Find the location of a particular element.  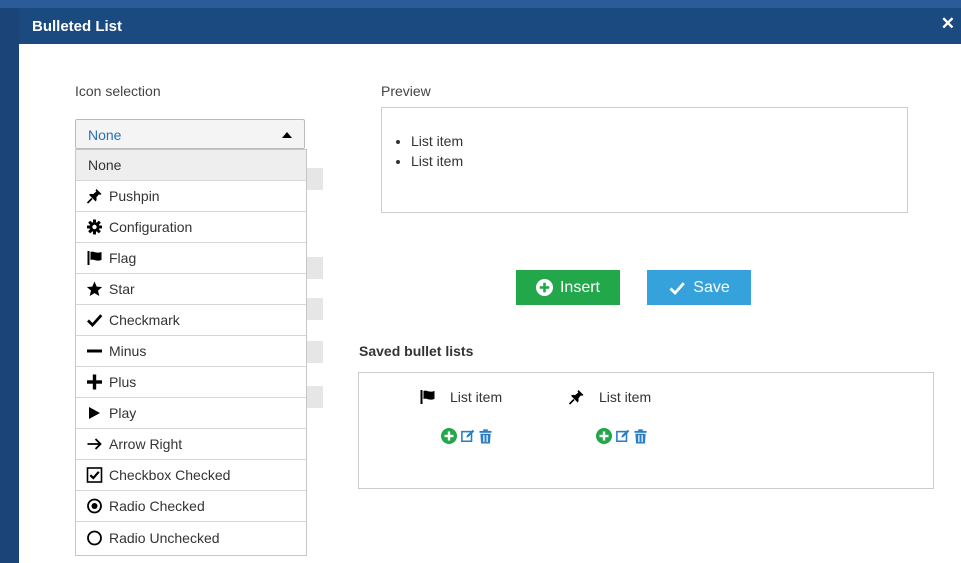

preview-list: List item List item is located at coordinates (644, 151).